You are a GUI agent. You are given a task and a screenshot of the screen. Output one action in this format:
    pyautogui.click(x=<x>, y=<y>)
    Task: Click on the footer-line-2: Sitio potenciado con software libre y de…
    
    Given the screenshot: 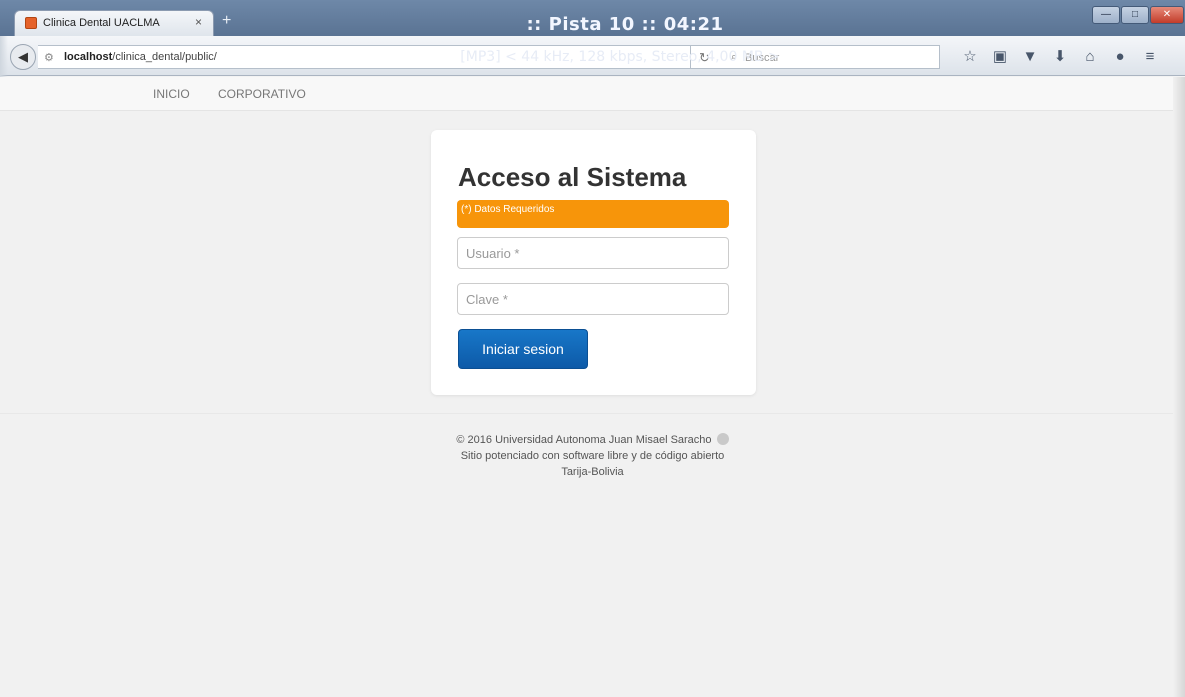 What is the action you would take?
    pyautogui.click(x=592, y=456)
    